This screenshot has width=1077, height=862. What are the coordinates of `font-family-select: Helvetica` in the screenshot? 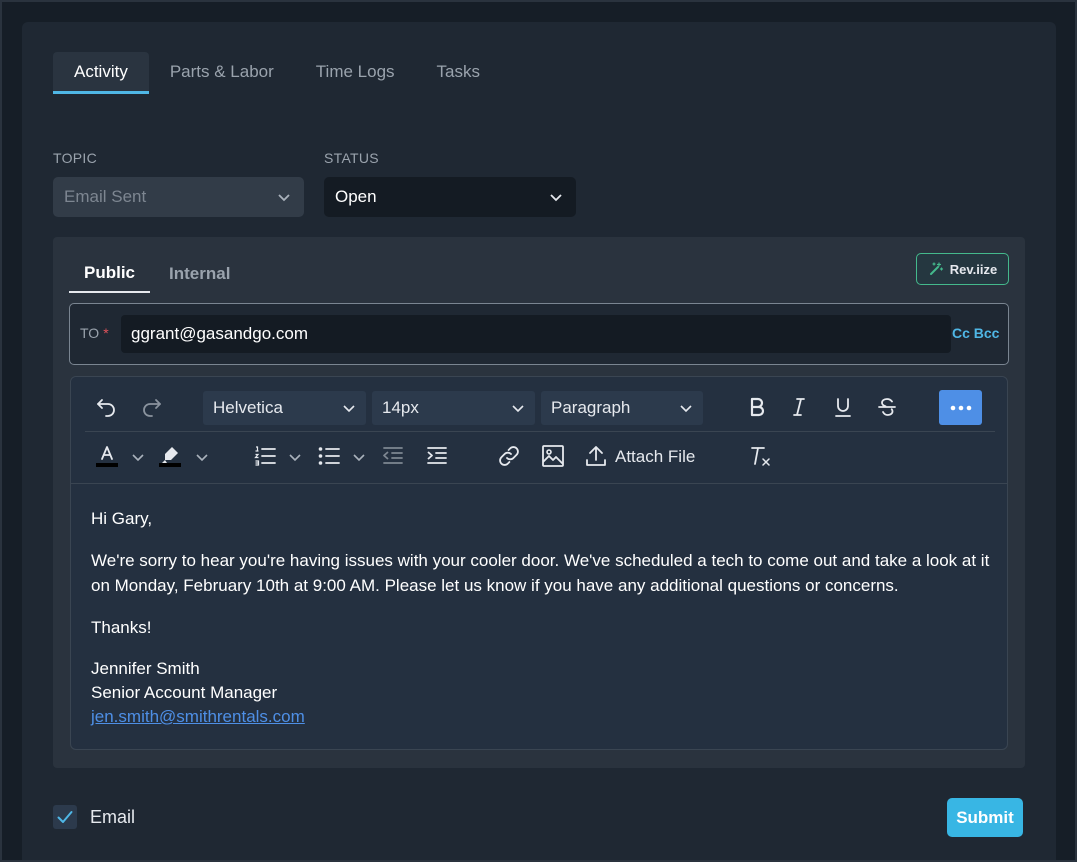 It's located at (284, 408).